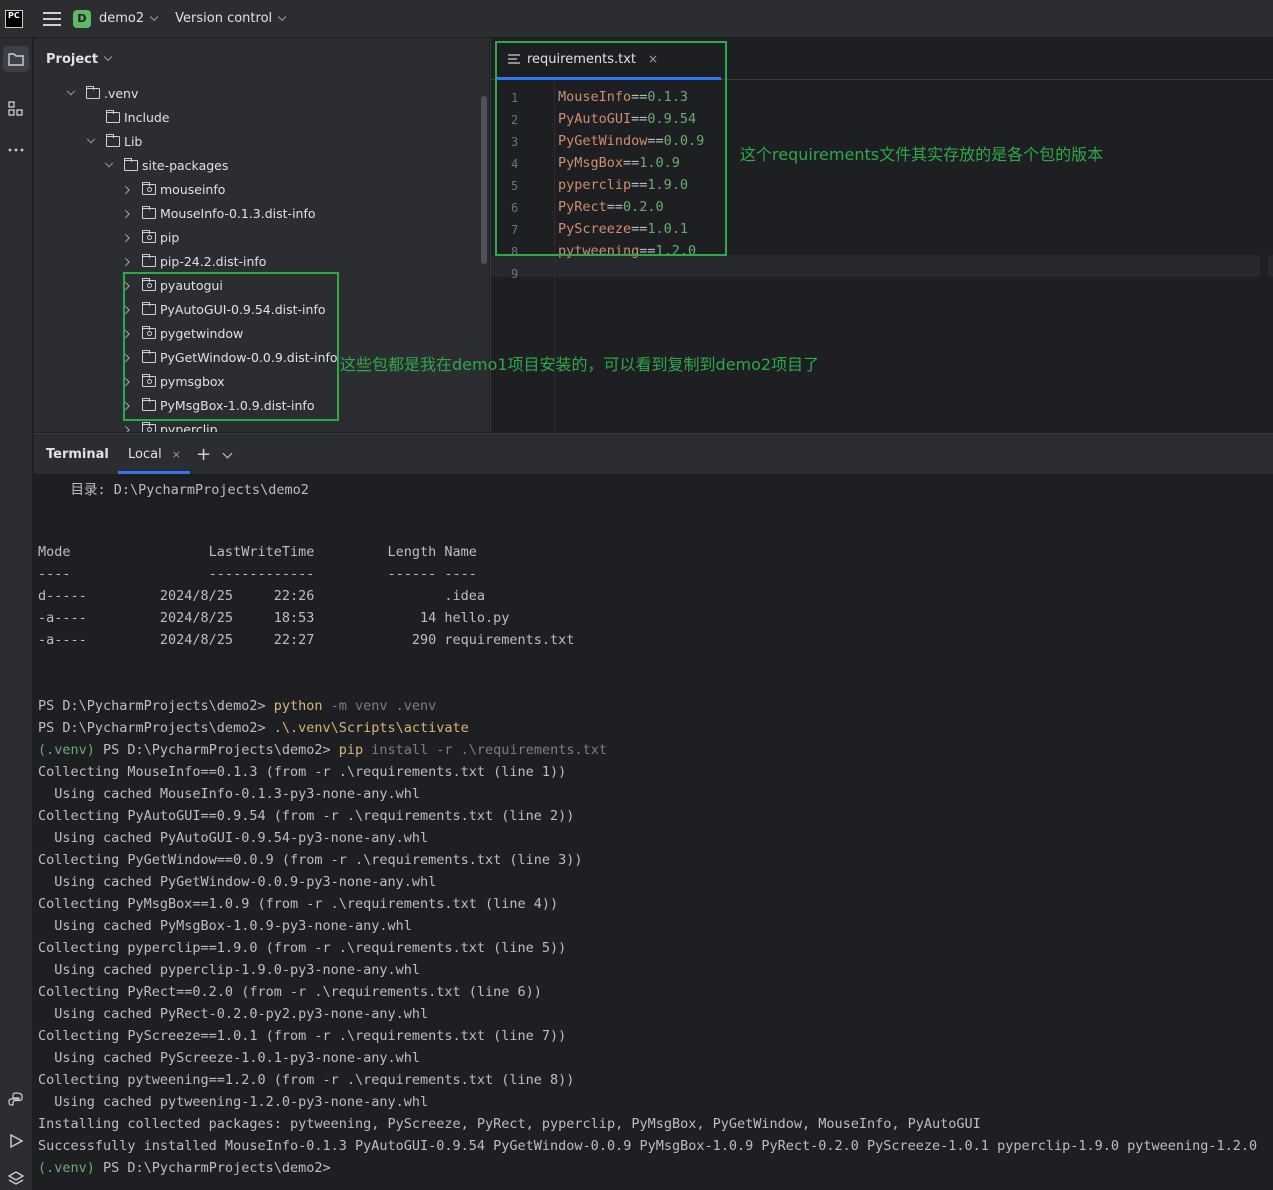 This screenshot has width=1273, height=1190. What do you see at coordinates (243, 309) in the screenshot?
I see `tree-item-label: PyAutoGUI-0.9.54.dist-info` at bounding box center [243, 309].